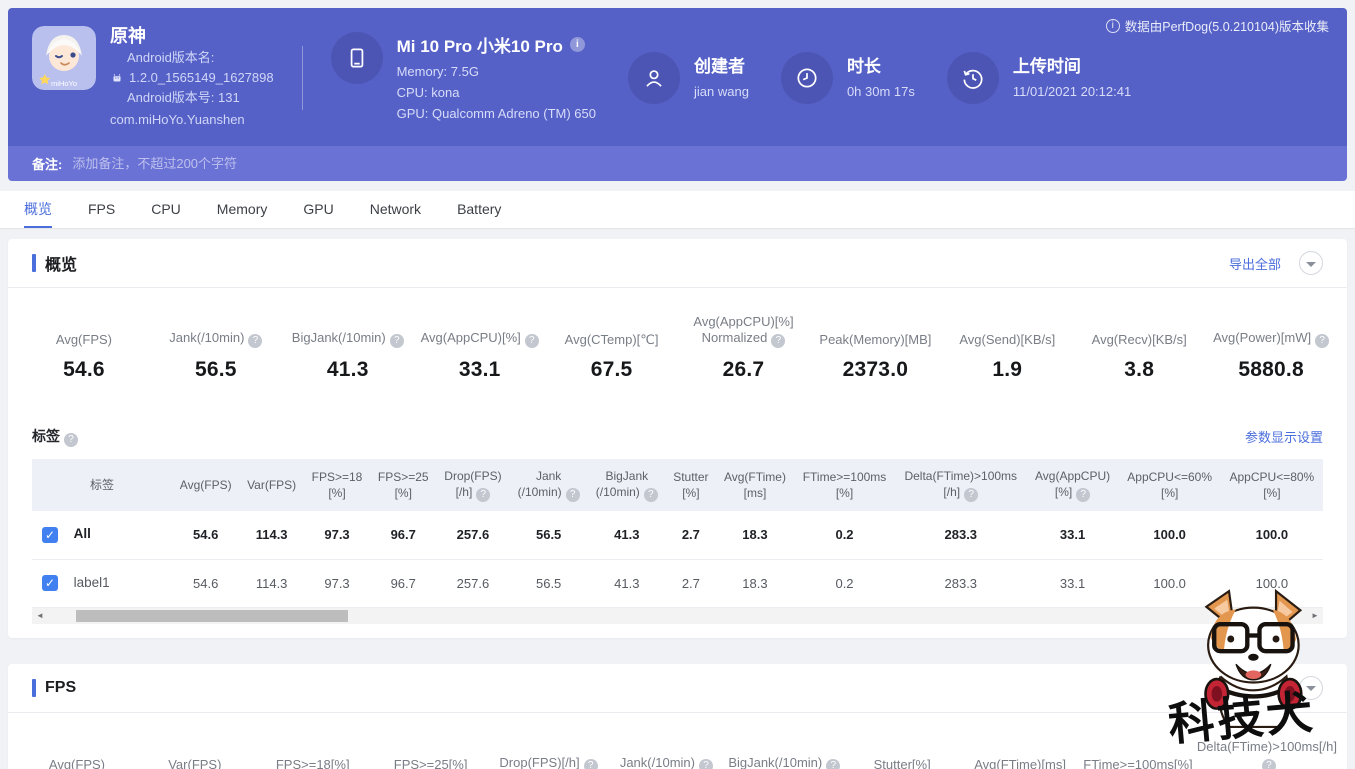 The width and height of the screenshot is (1355, 769). Describe the element at coordinates (1271, 330) in the screenshot. I see `metric-label: Avg(Power)[mW]` at that location.